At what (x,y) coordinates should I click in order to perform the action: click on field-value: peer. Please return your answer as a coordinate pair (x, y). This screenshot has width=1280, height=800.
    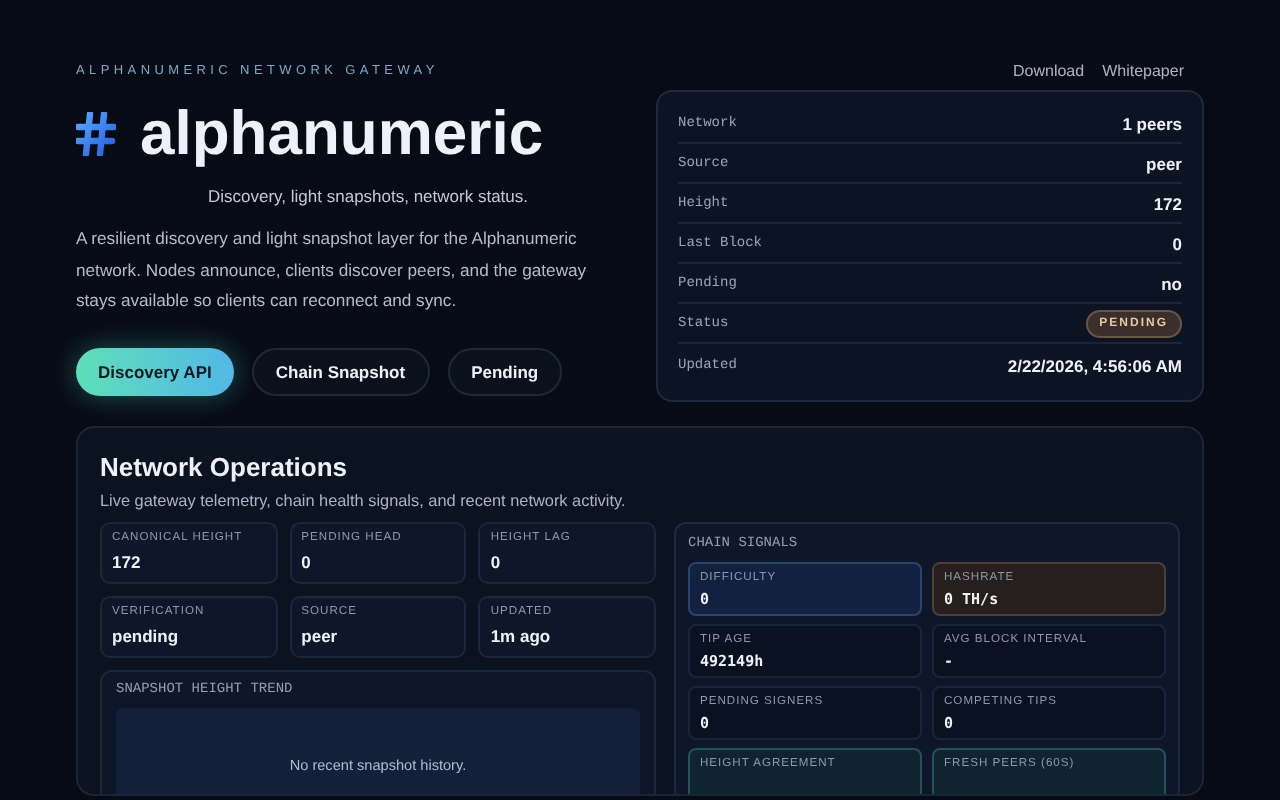
    Looking at the image, I should click on (1164, 163).